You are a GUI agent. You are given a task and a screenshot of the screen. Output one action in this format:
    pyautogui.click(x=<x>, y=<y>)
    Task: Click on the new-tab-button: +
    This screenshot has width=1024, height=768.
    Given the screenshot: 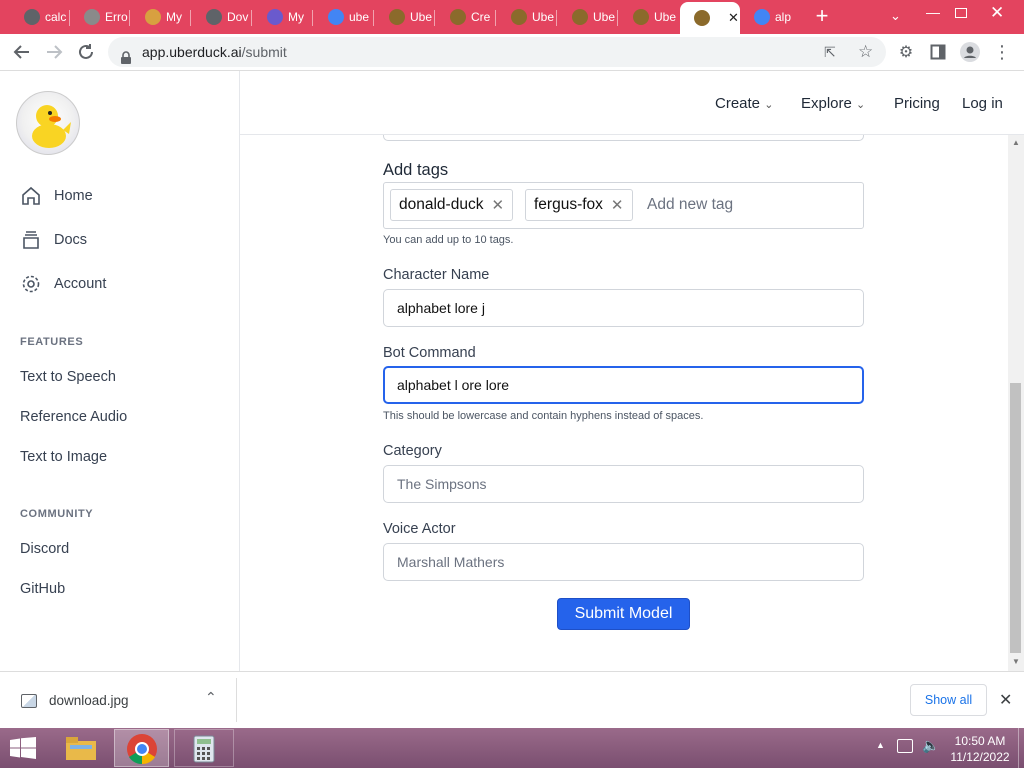 What is the action you would take?
    pyautogui.click(x=822, y=16)
    